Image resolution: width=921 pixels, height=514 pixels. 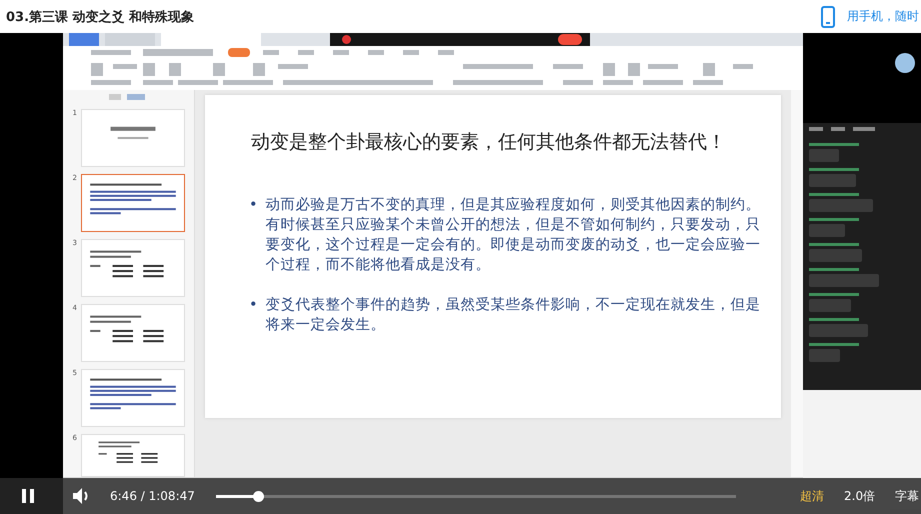 What do you see at coordinates (812, 496) in the screenshot?
I see `quality-button: 超清` at bounding box center [812, 496].